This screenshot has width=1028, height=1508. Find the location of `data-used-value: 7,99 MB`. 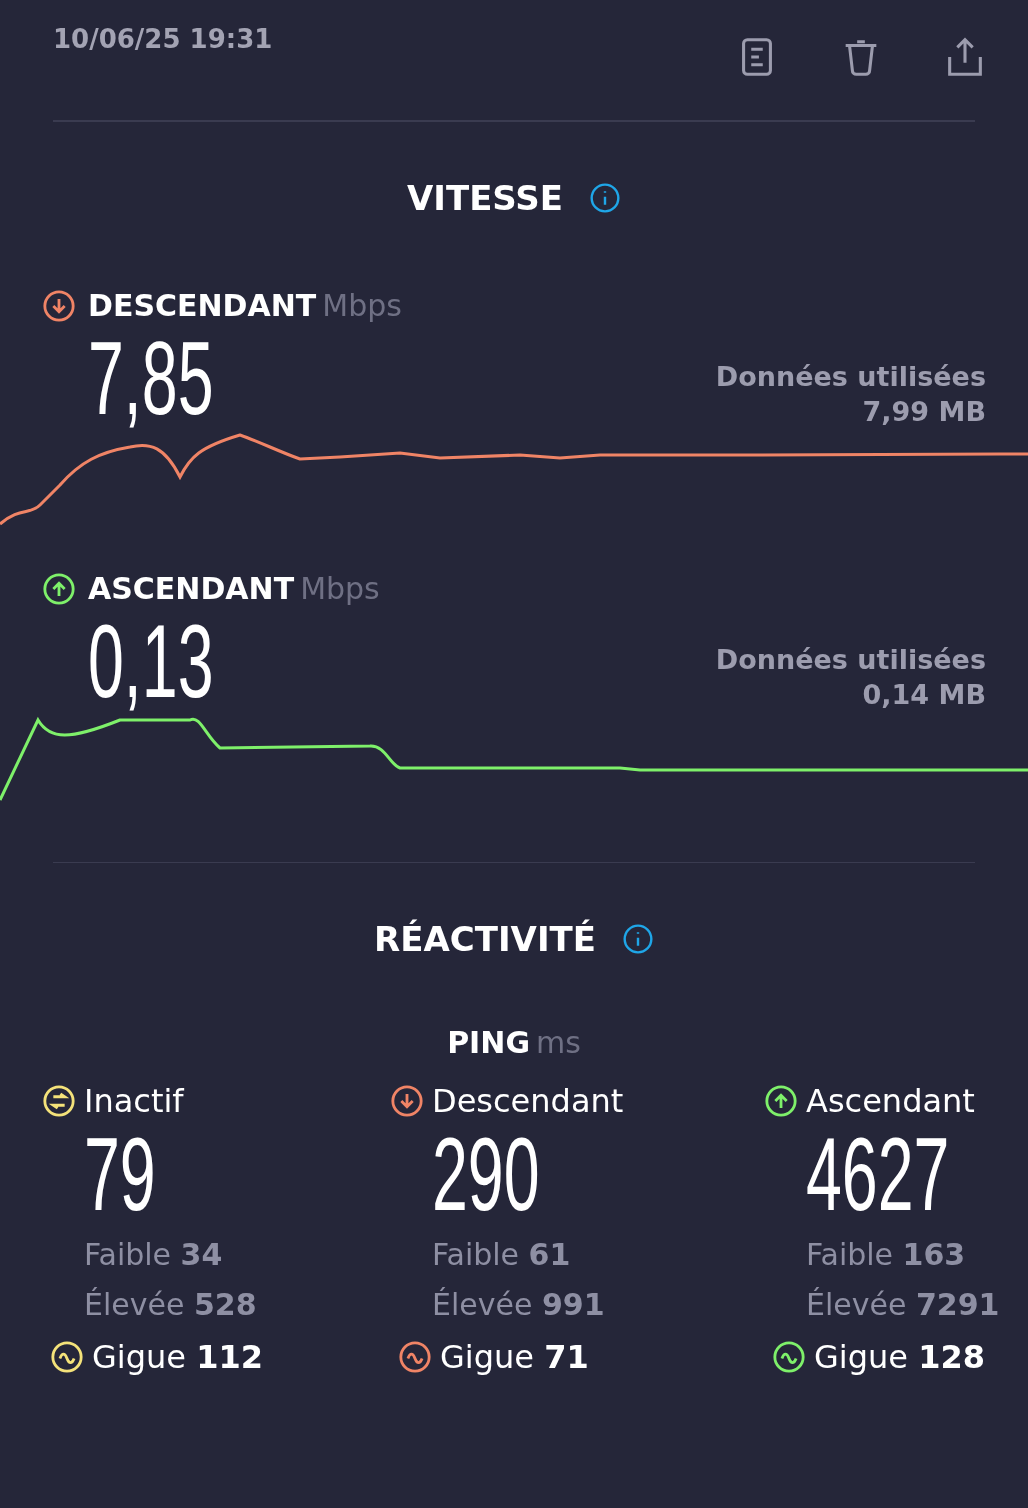

data-used-value: 7,99 MB is located at coordinates (924, 411).